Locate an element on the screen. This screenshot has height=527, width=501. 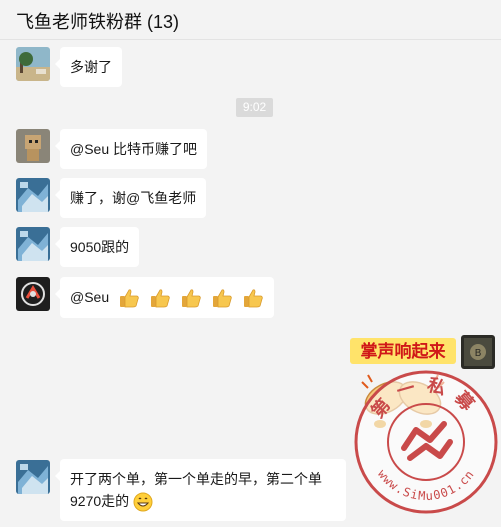
svg-text: B is located at coordinates (478, 353).